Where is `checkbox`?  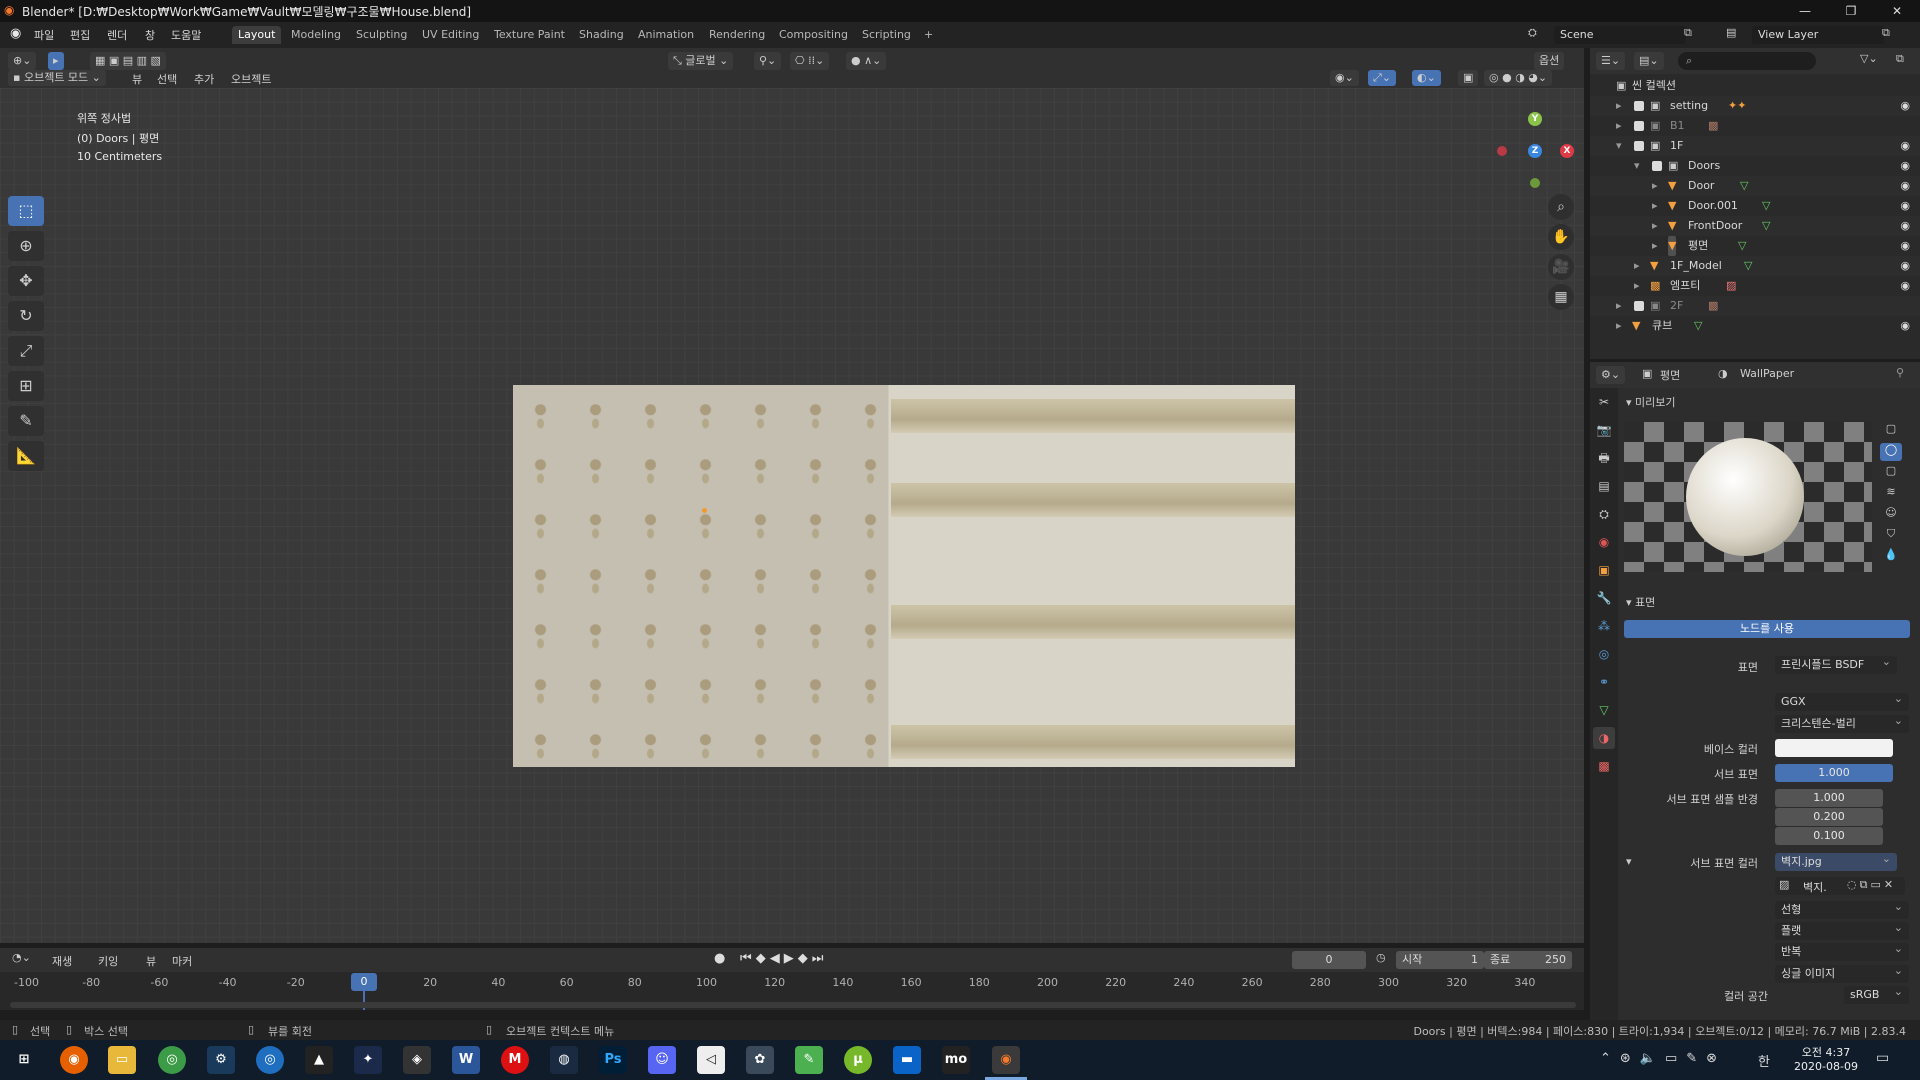
checkbox is located at coordinates (1657, 166).